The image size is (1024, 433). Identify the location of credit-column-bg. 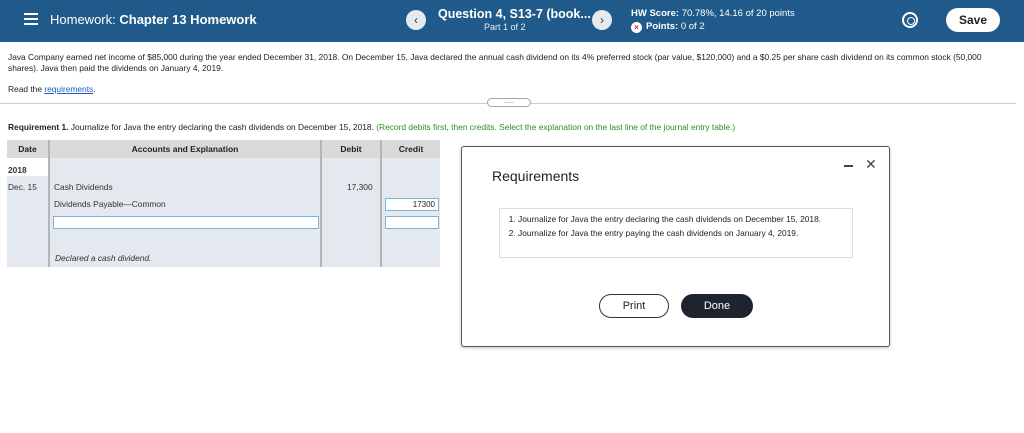
(411, 212).